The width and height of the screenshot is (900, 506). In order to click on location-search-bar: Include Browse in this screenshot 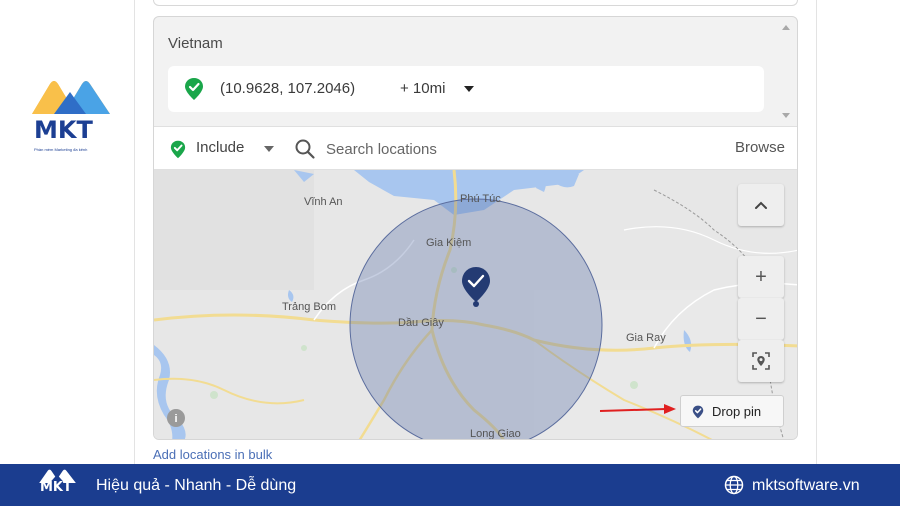, I will do `click(475, 148)`.